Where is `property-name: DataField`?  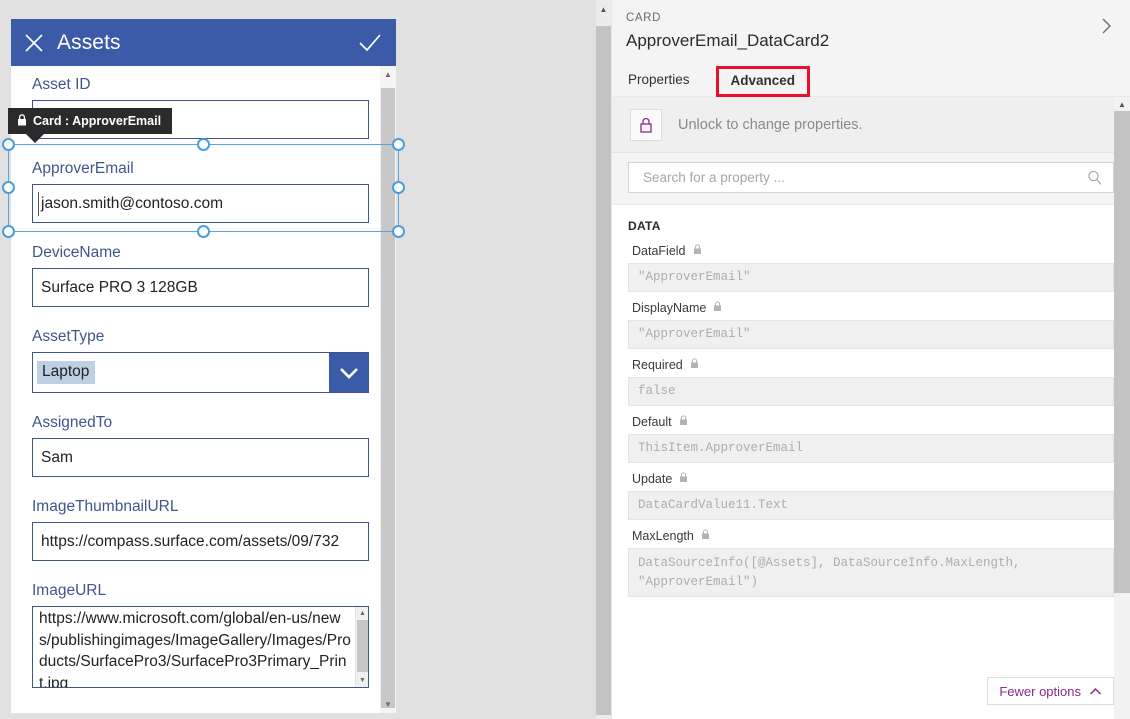
property-name: DataField is located at coordinates (659, 251).